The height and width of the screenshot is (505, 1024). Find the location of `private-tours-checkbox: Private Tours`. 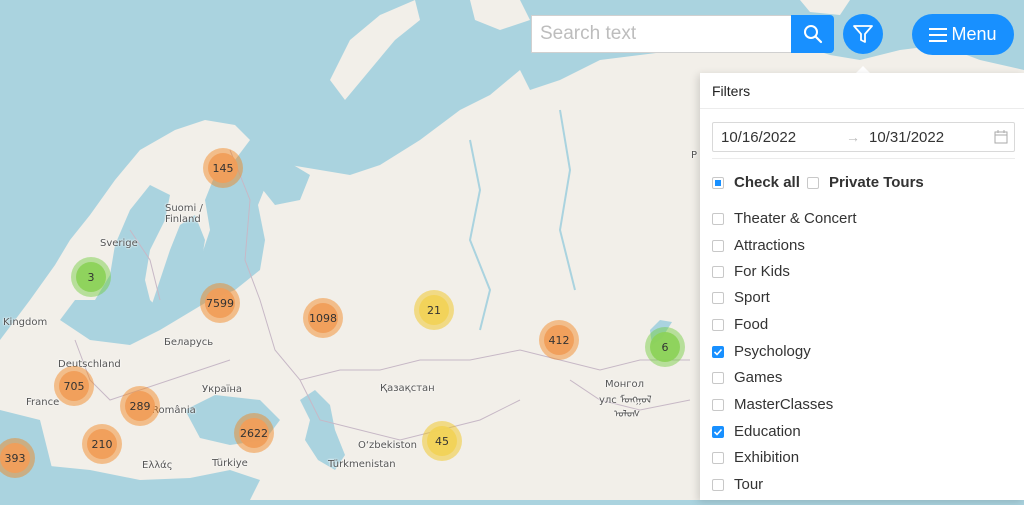

private-tours-checkbox: Private Tours is located at coordinates (865, 182).